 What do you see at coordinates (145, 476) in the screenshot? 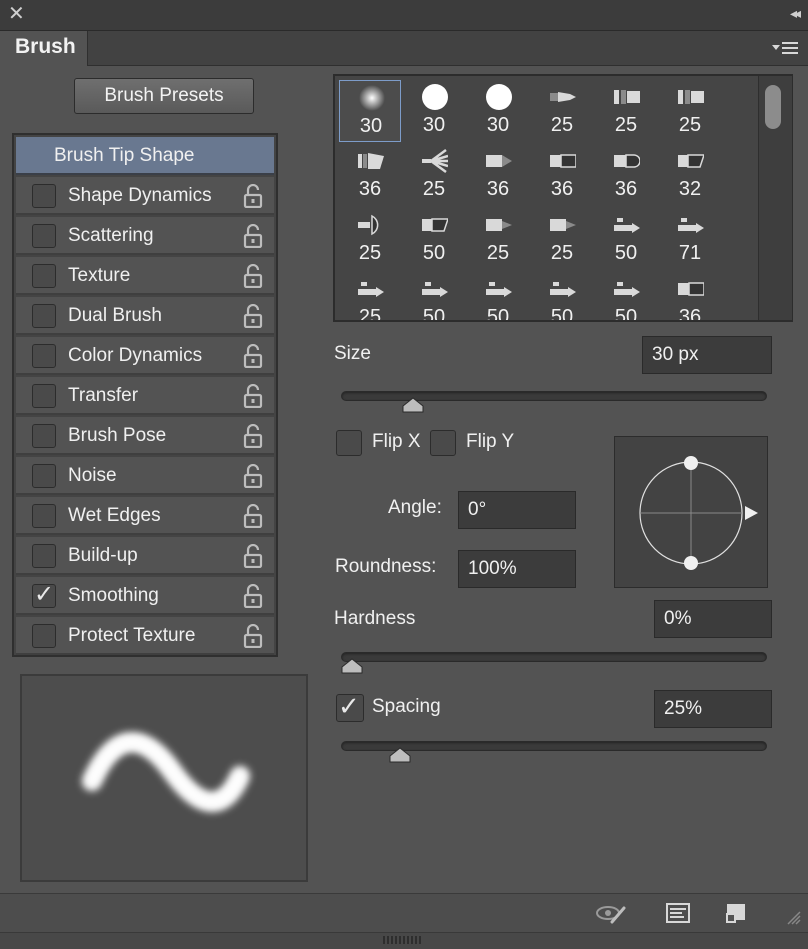
I see `option-noise: Noise` at bounding box center [145, 476].